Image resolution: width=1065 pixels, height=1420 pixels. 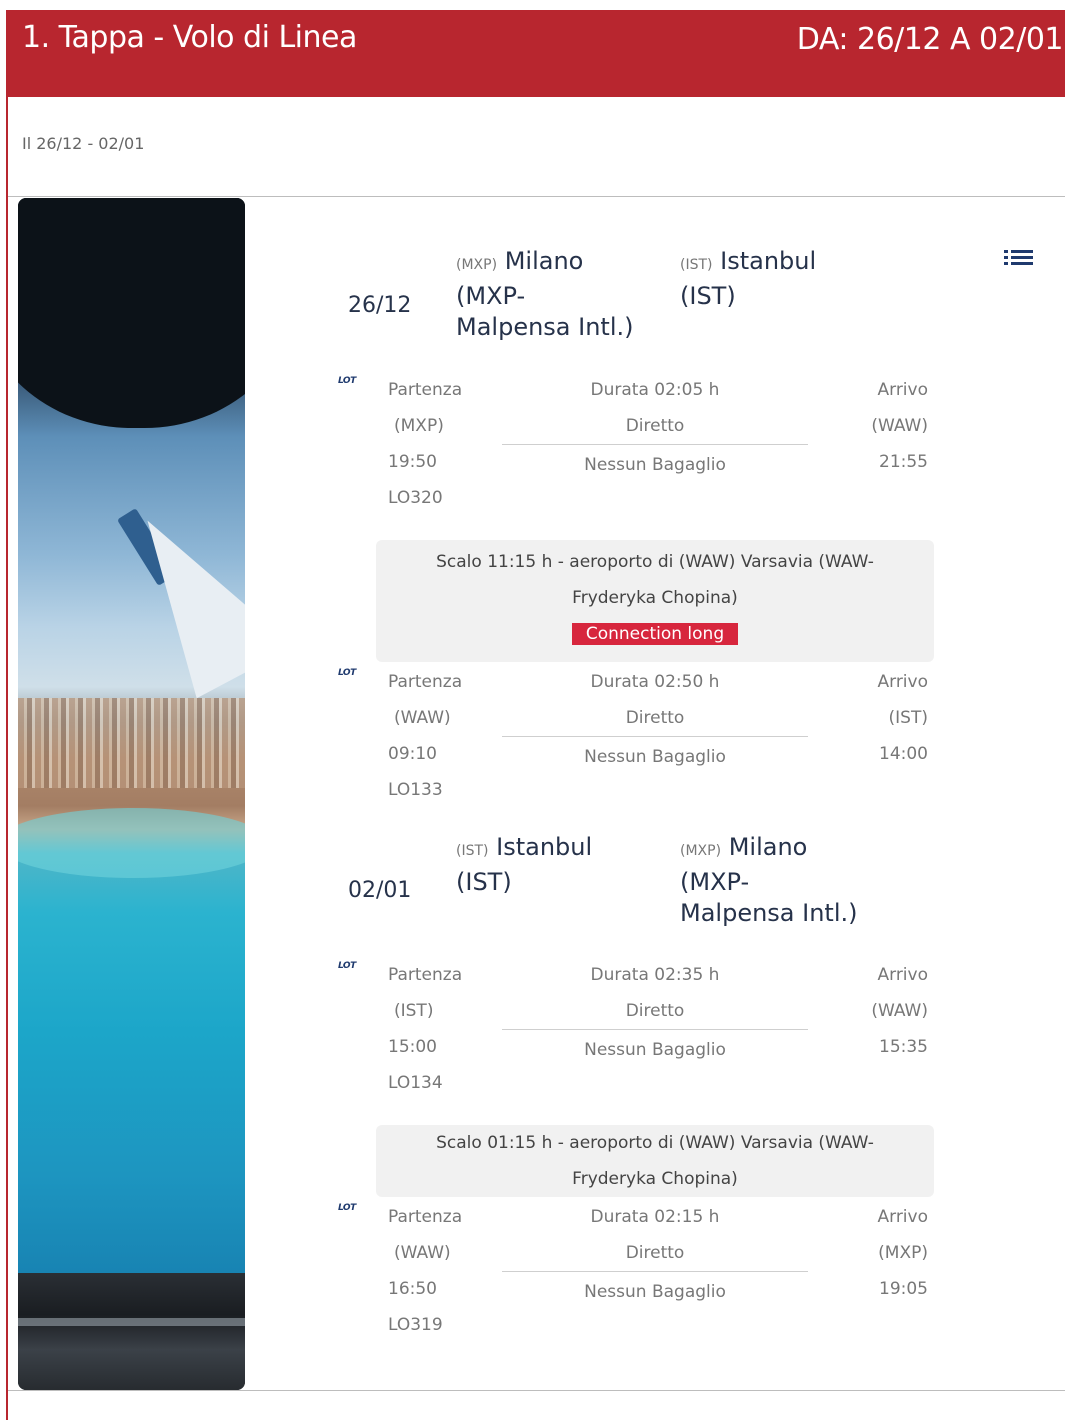 What do you see at coordinates (903, 1047) in the screenshot?
I see `arrival-time: 15:35` at bounding box center [903, 1047].